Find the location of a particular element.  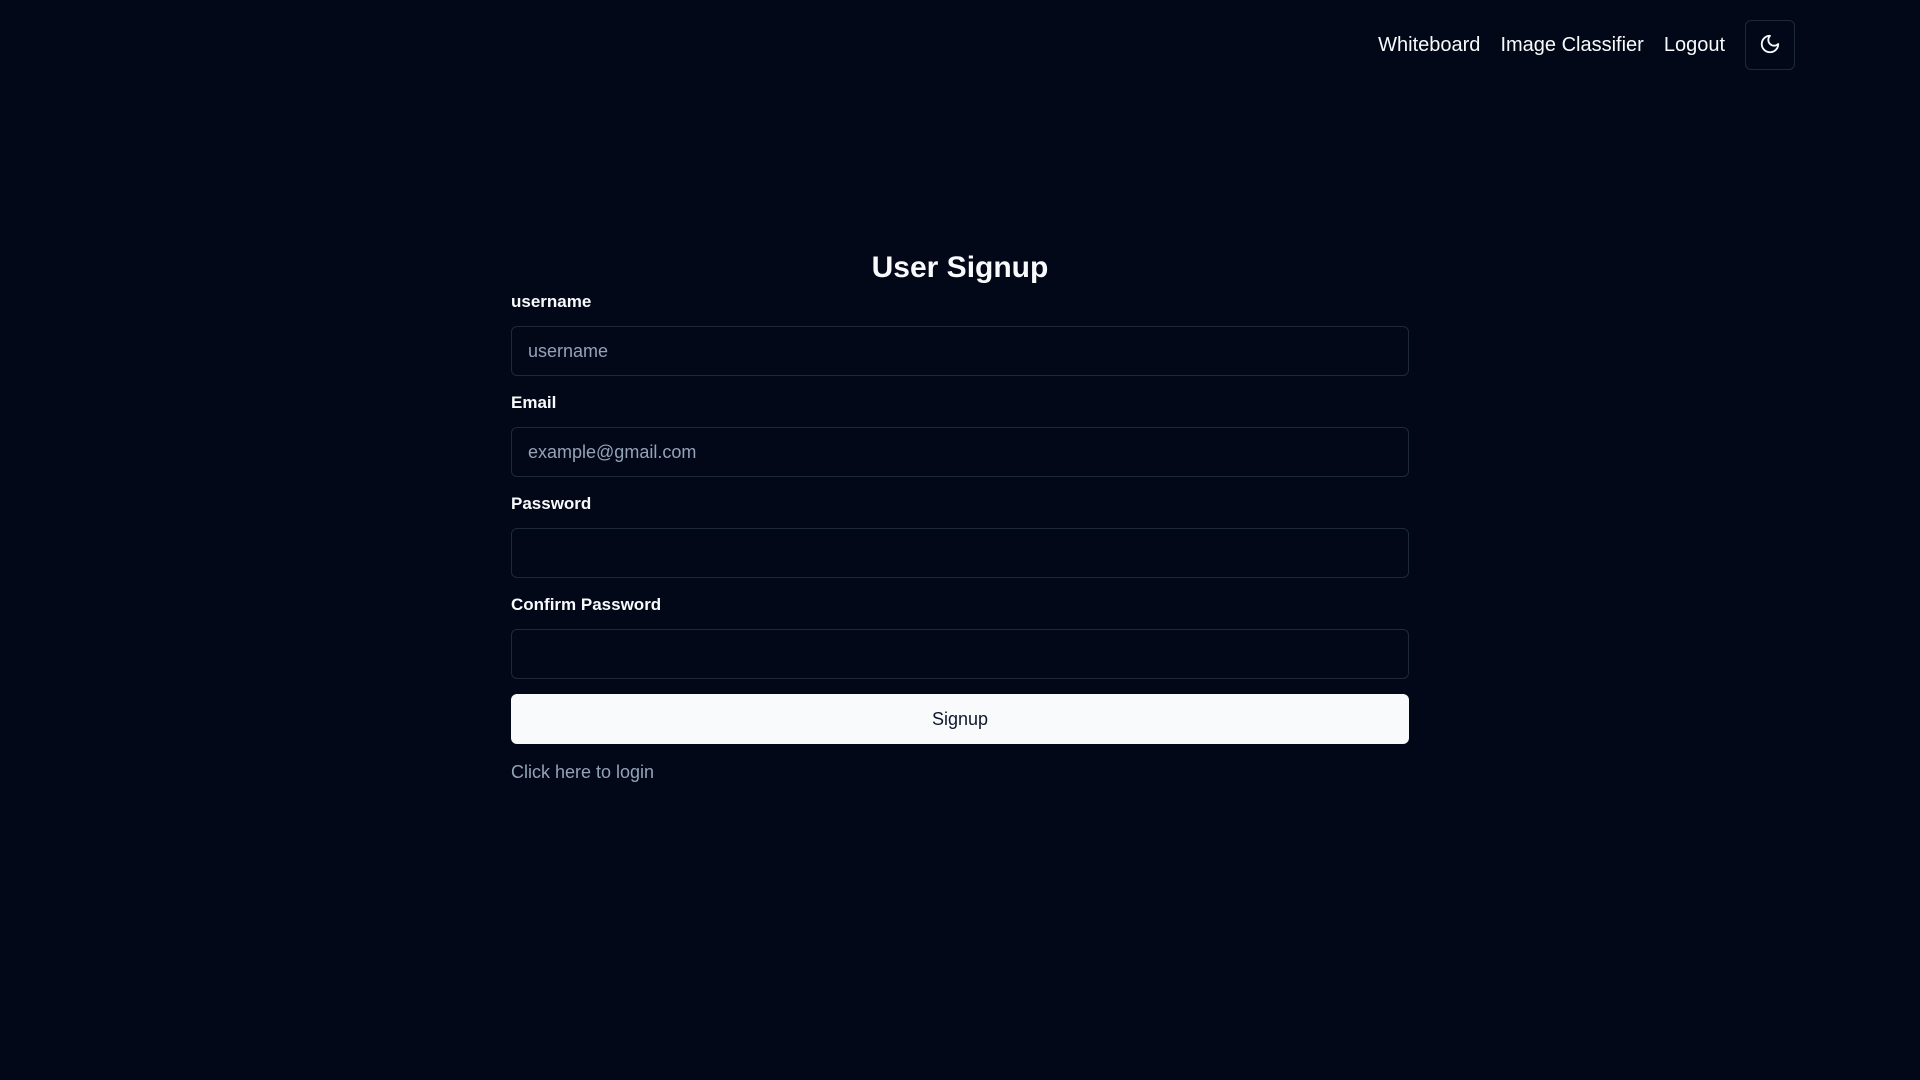

email-label: Email is located at coordinates (534, 402).